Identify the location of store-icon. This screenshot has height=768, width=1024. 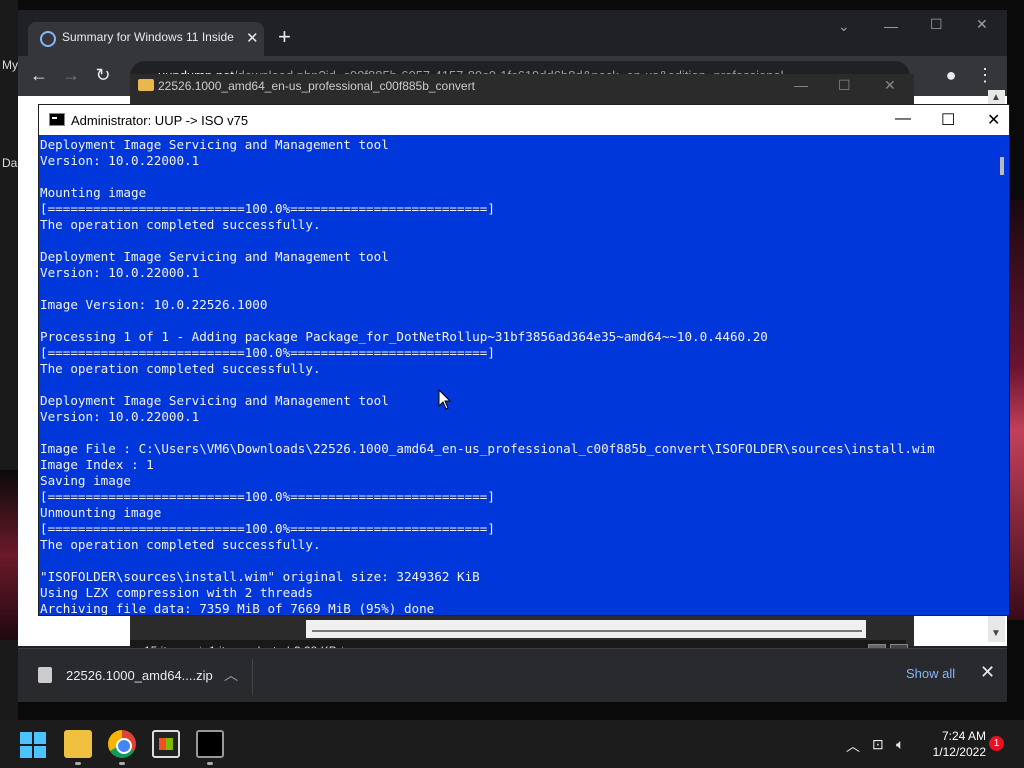
(166, 744).